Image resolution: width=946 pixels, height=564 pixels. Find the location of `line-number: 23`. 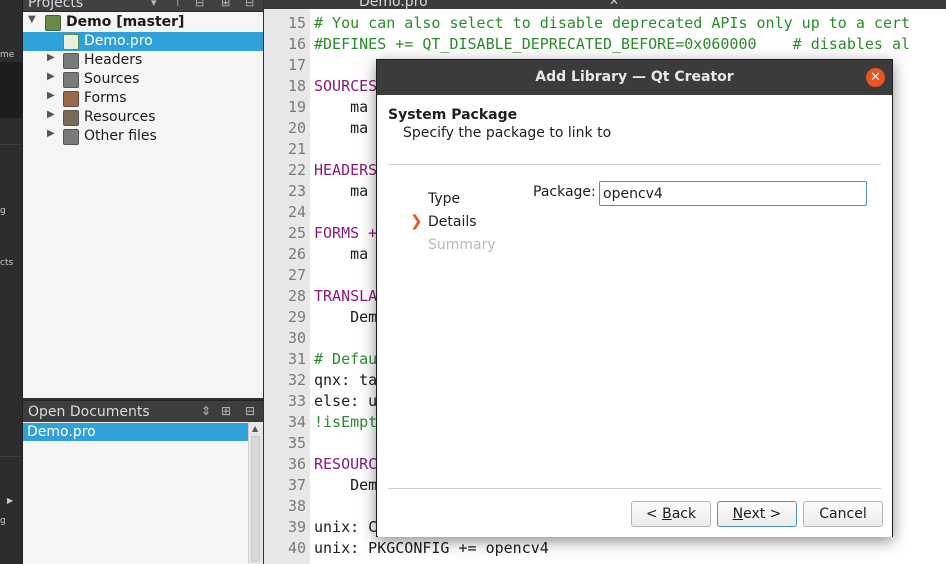

line-number: 23 is located at coordinates (296, 191).